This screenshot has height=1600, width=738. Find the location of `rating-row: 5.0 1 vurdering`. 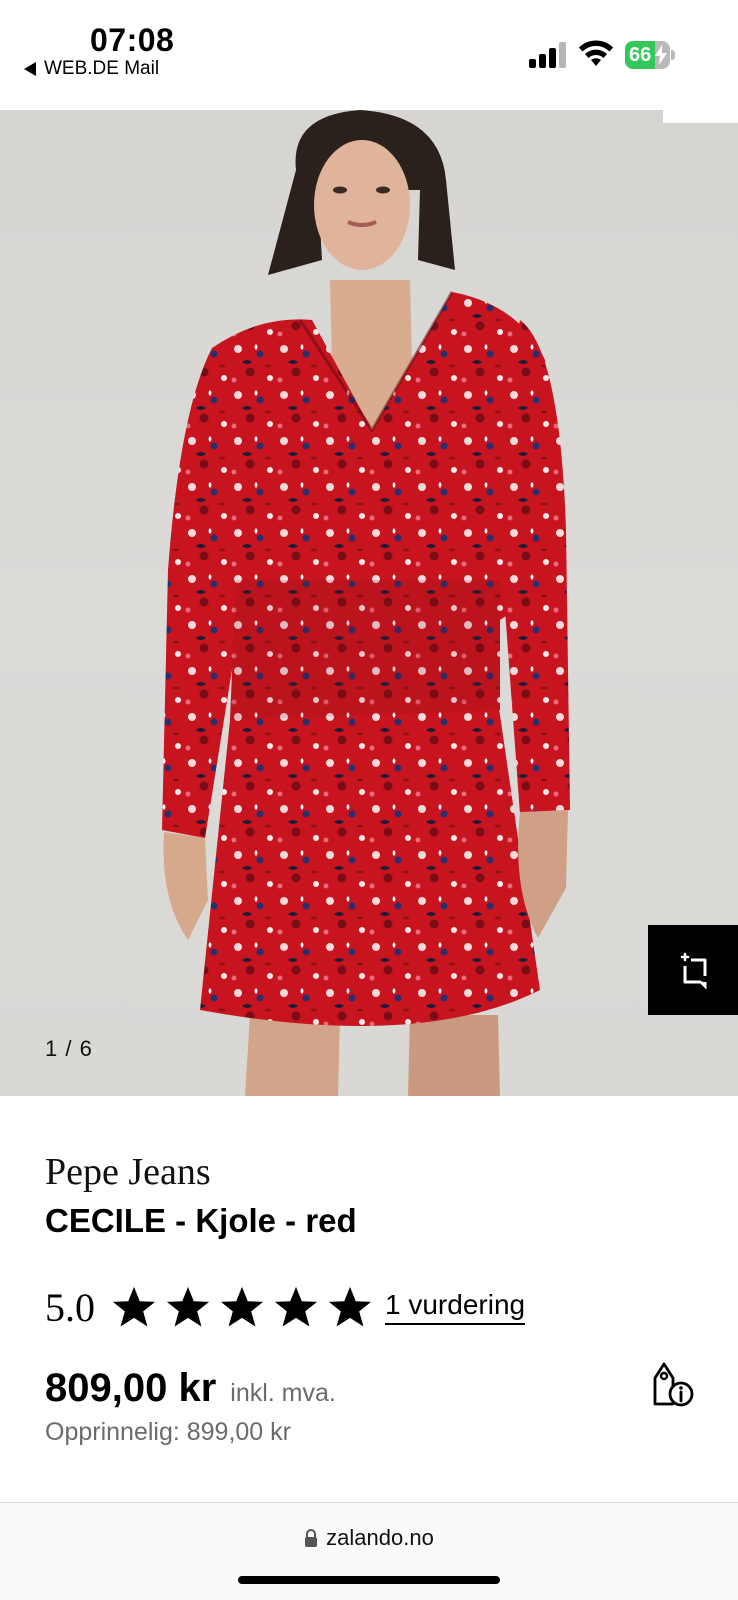

rating-row: 5.0 1 vurdering is located at coordinates (285, 1307).